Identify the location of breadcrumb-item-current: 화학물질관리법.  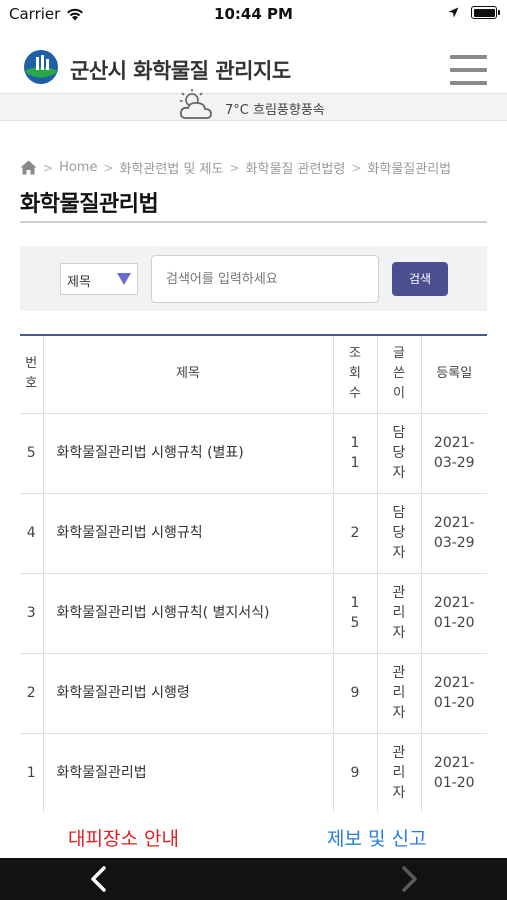
(409, 169).